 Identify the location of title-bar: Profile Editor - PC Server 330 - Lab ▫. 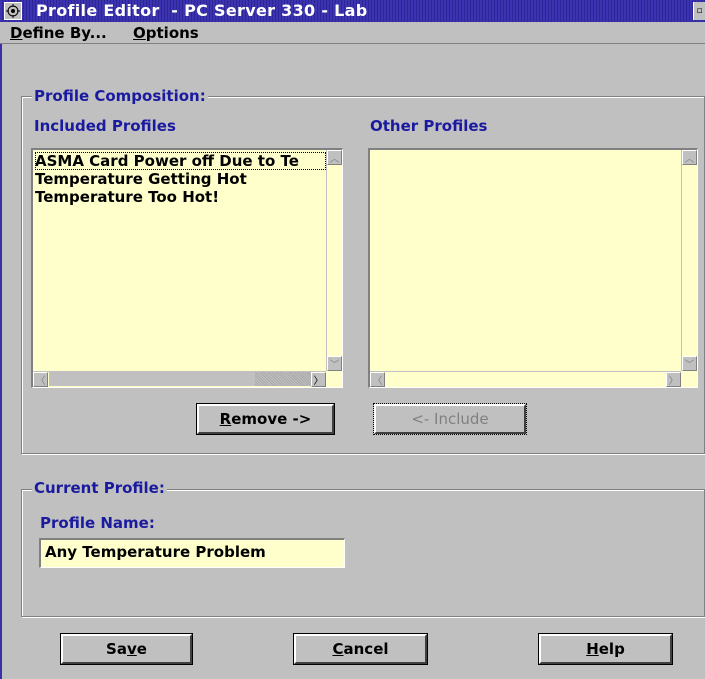
(352, 11).